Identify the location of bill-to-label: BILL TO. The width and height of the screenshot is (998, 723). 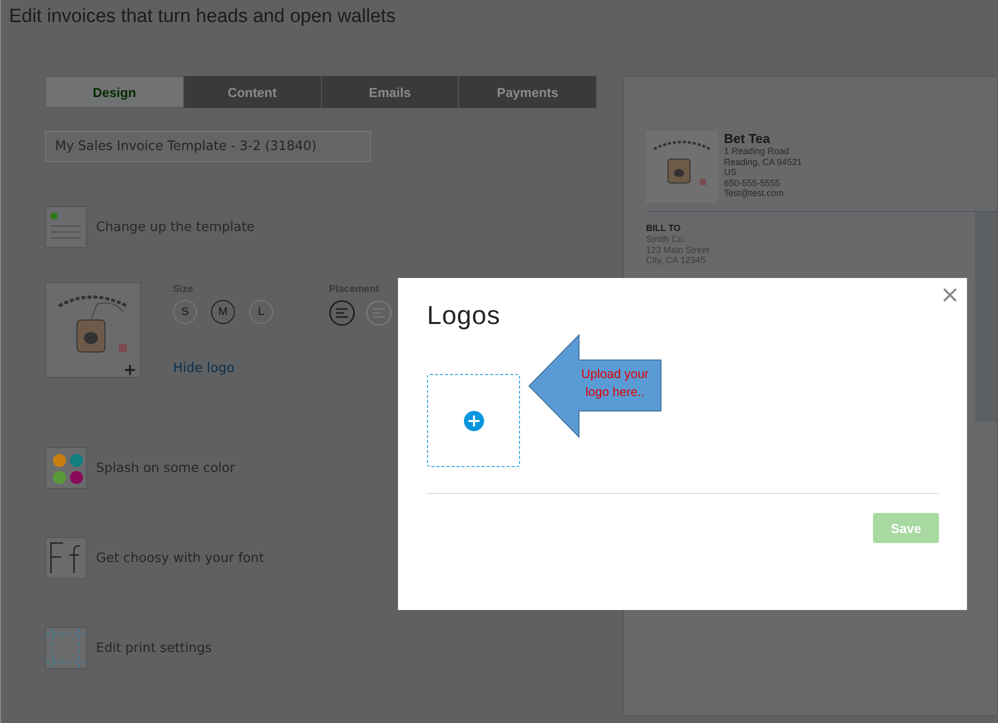
(664, 228).